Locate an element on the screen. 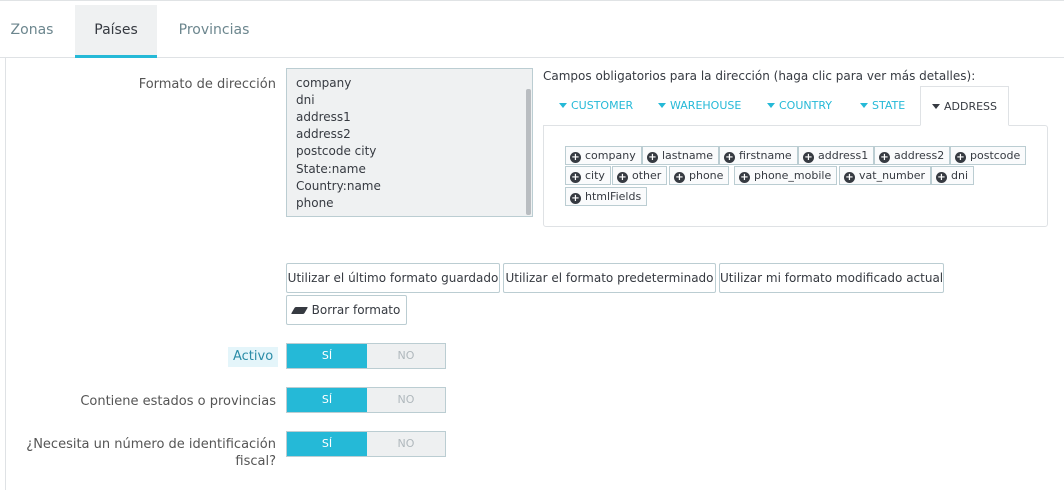 Image resolution: width=1064 pixels, height=490 pixels. needs-id-number-switch: SÍ NO is located at coordinates (366, 444).